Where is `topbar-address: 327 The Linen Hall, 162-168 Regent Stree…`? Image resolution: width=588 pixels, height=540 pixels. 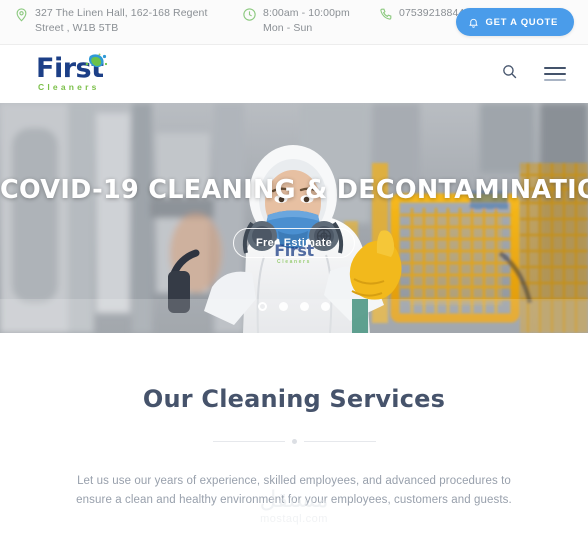
topbar-address: 327 The Linen Hall, 162-168 Regent Stree… is located at coordinates (117, 21).